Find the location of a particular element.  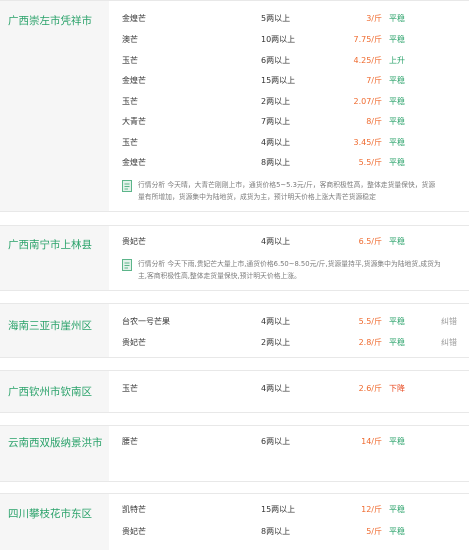

price: 3.45/斤 is located at coordinates (367, 142).